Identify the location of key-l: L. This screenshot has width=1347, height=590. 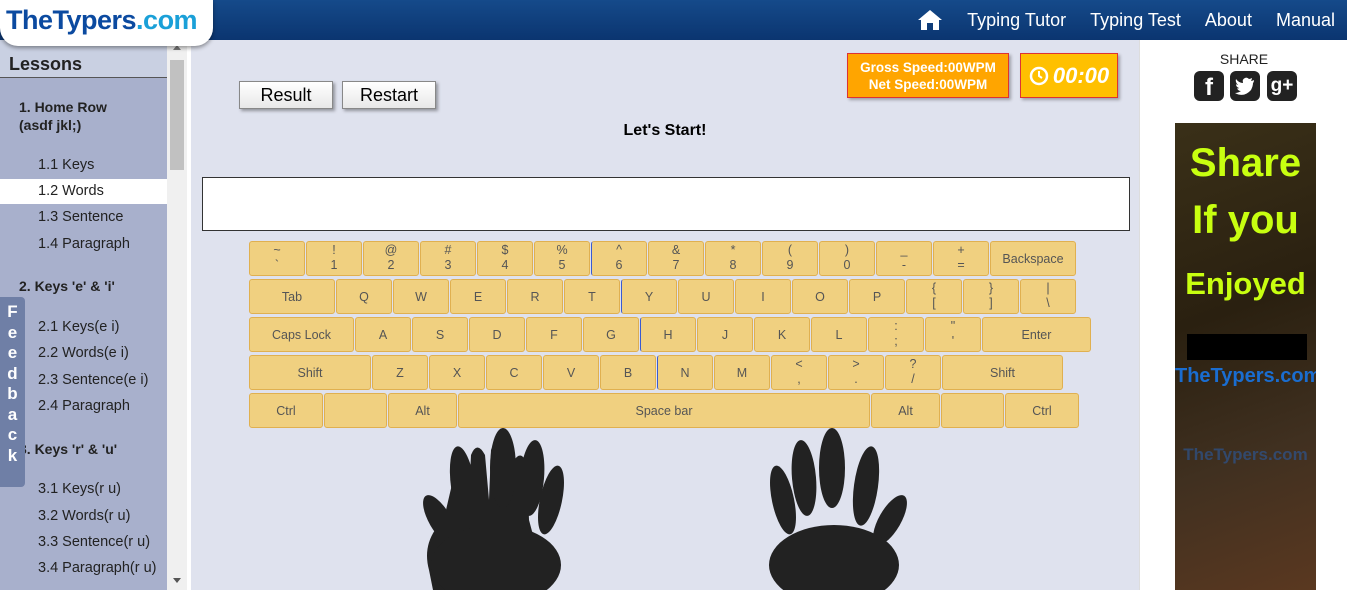
(839, 334).